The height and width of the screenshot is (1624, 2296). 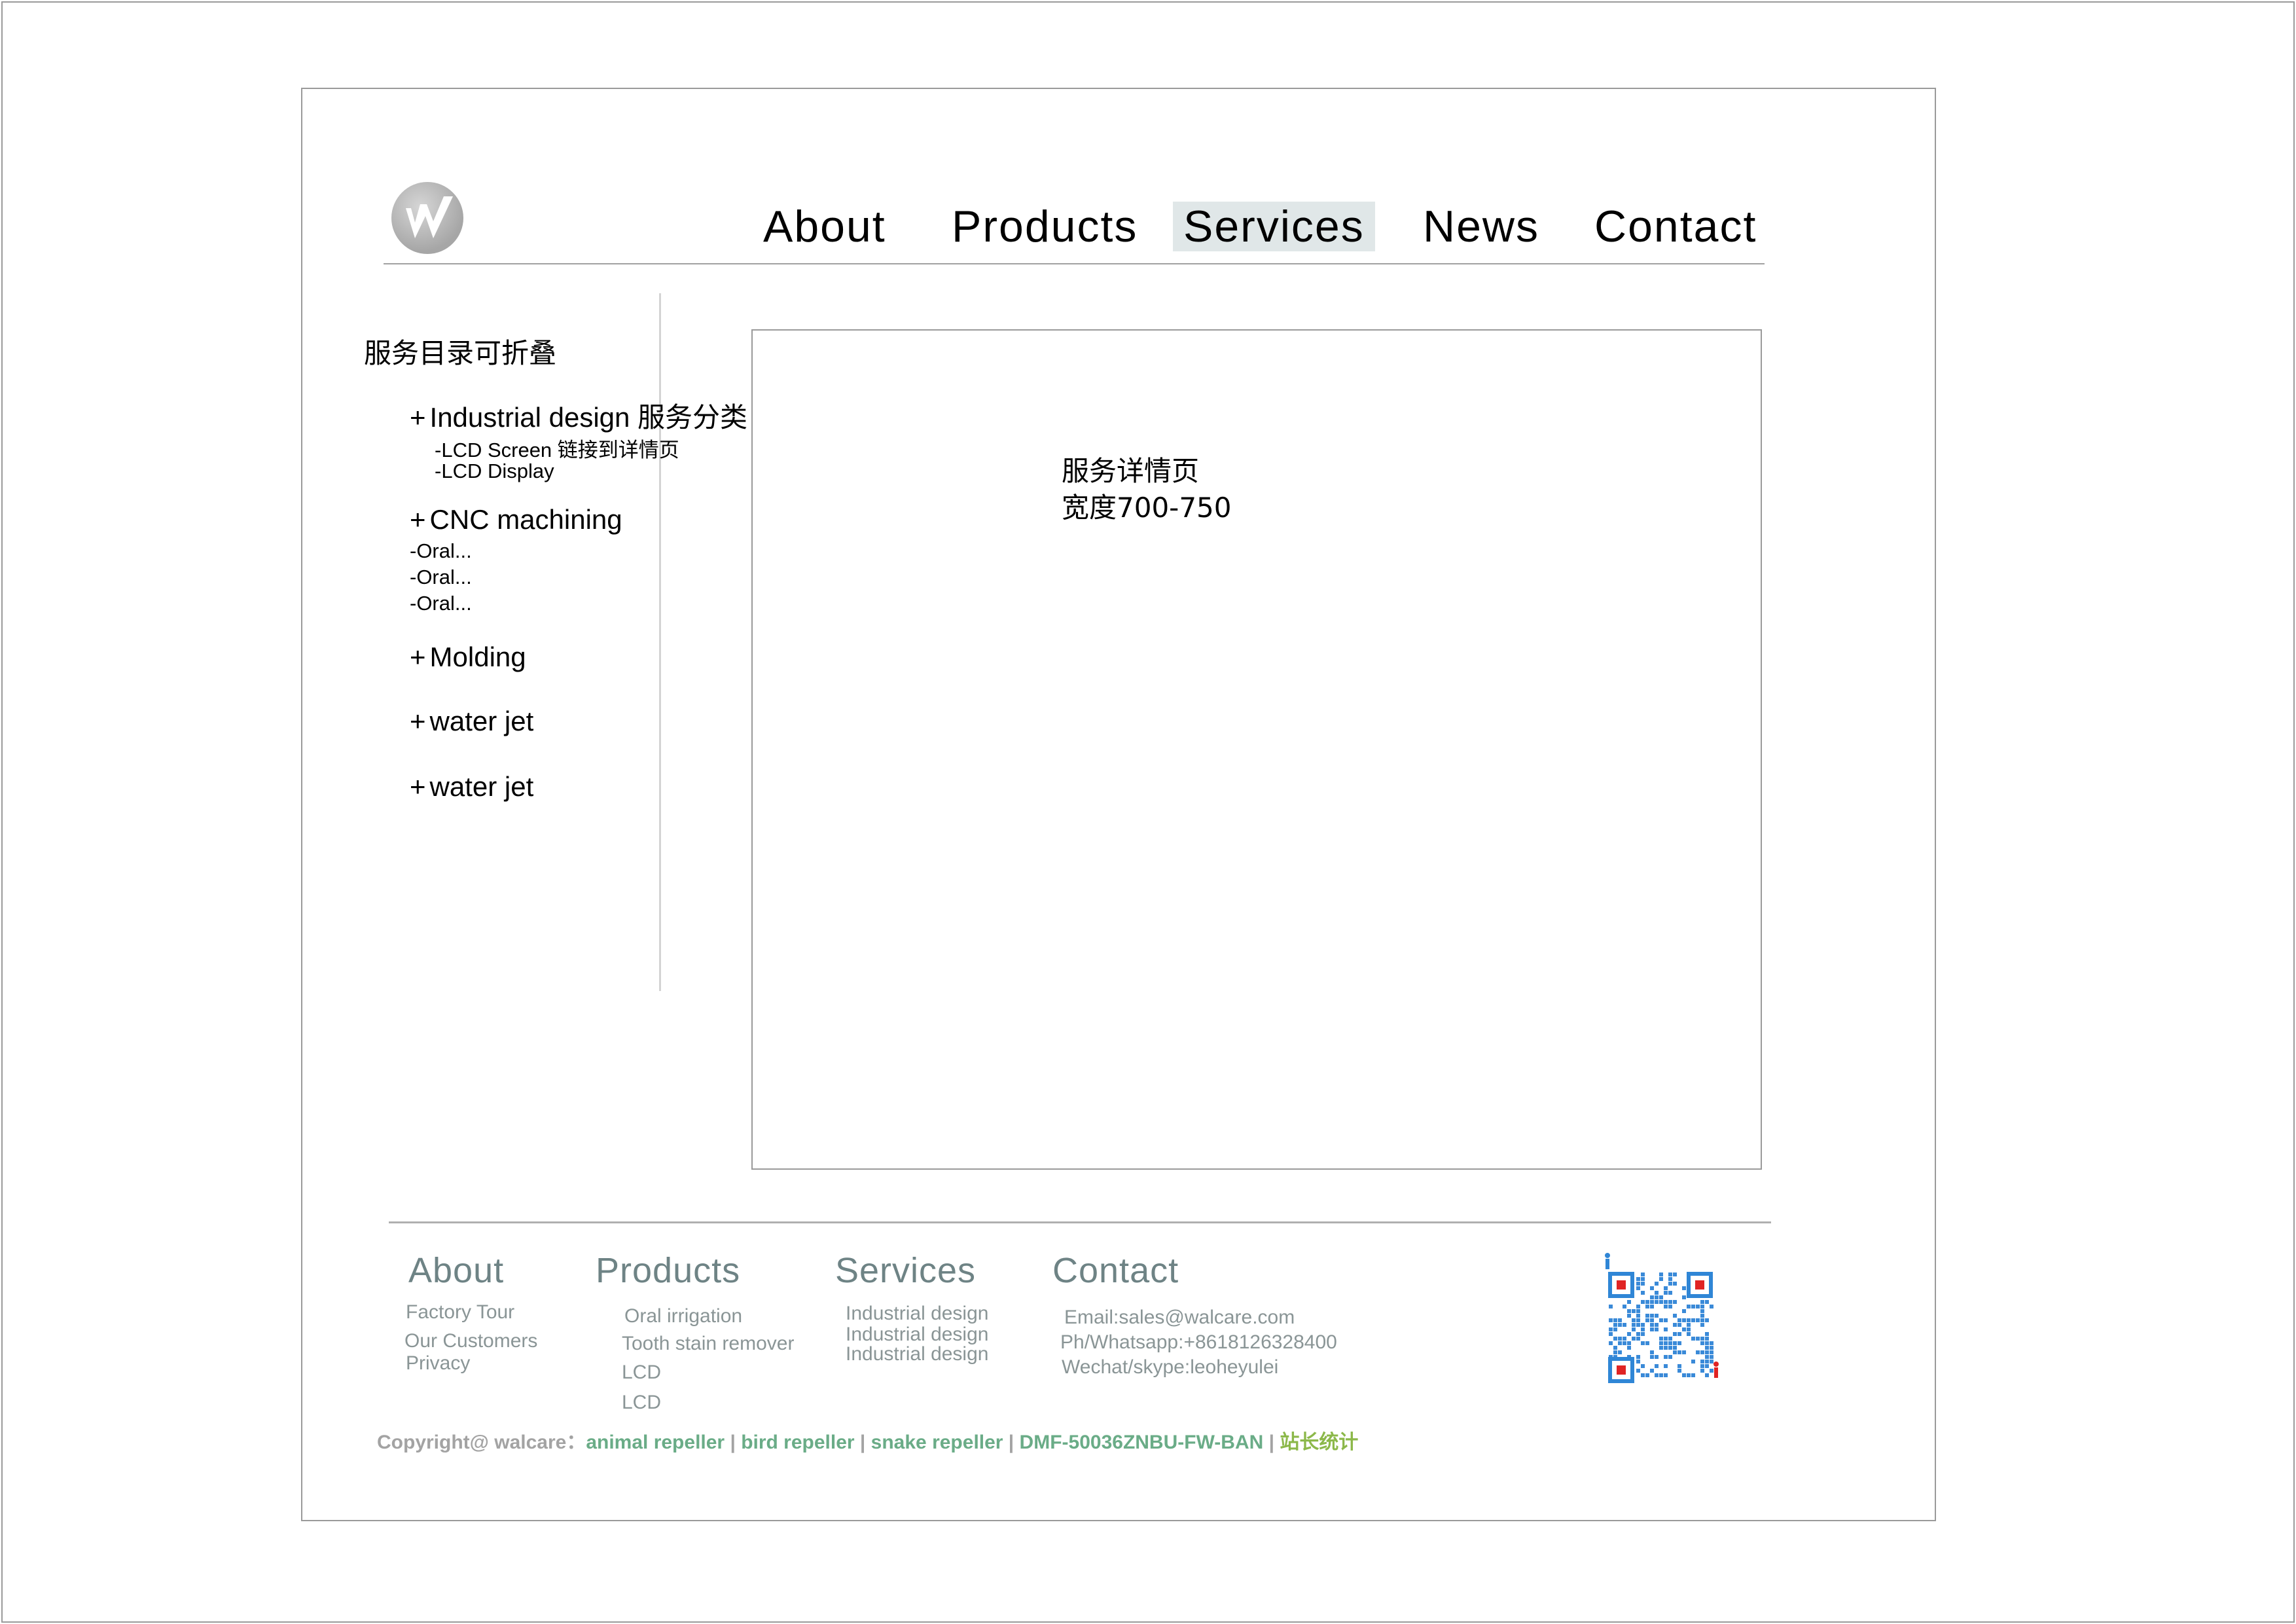 What do you see at coordinates (1115, 1270) in the screenshot?
I see `footer-heading-contact: Contact` at bounding box center [1115, 1270].